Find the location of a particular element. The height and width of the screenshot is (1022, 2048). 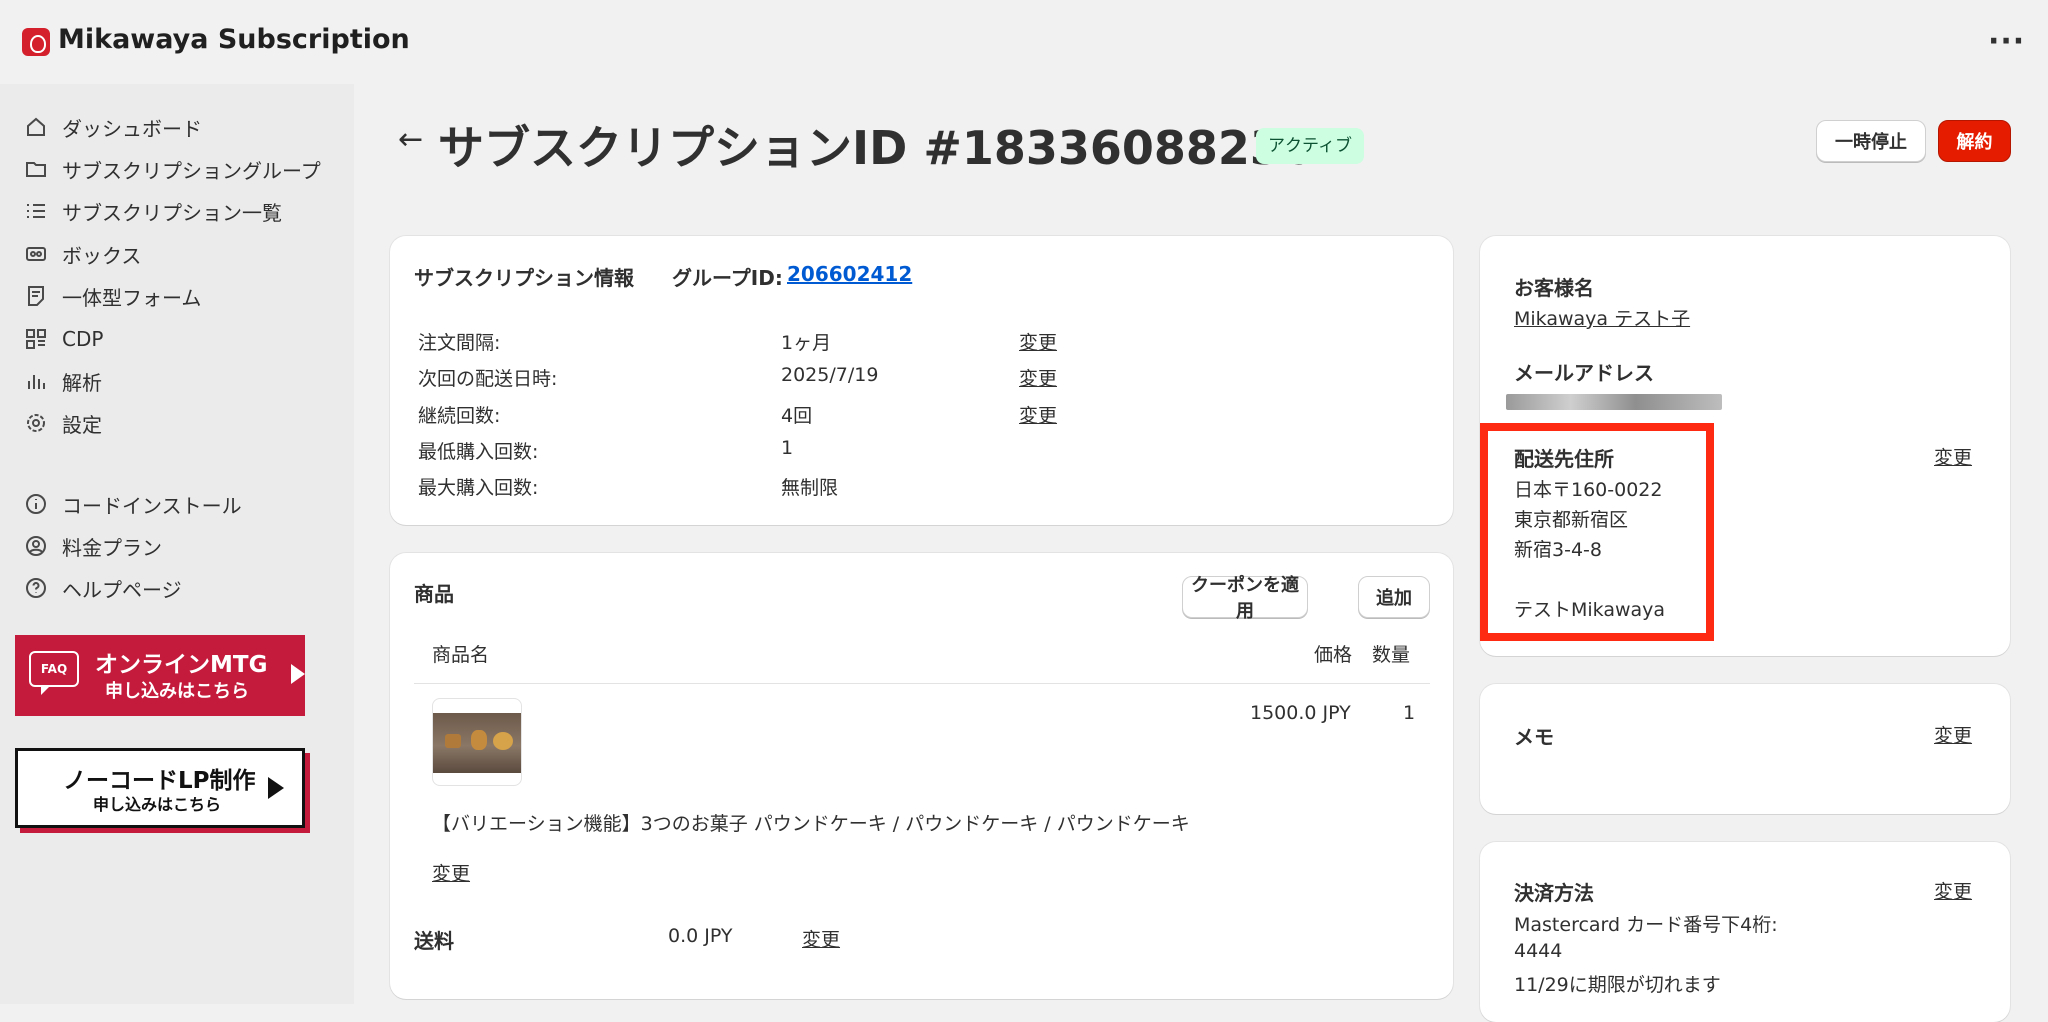

sidebar-item-label: サブスクリプショングループ is located at coordinates (191, 170).